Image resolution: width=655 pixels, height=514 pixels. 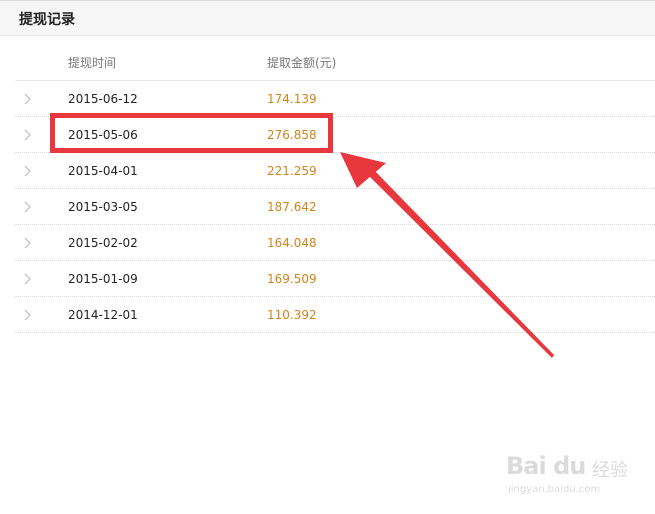 I want to click on table-row: 2015-05-06 276.858, so click(x=335, y=135).